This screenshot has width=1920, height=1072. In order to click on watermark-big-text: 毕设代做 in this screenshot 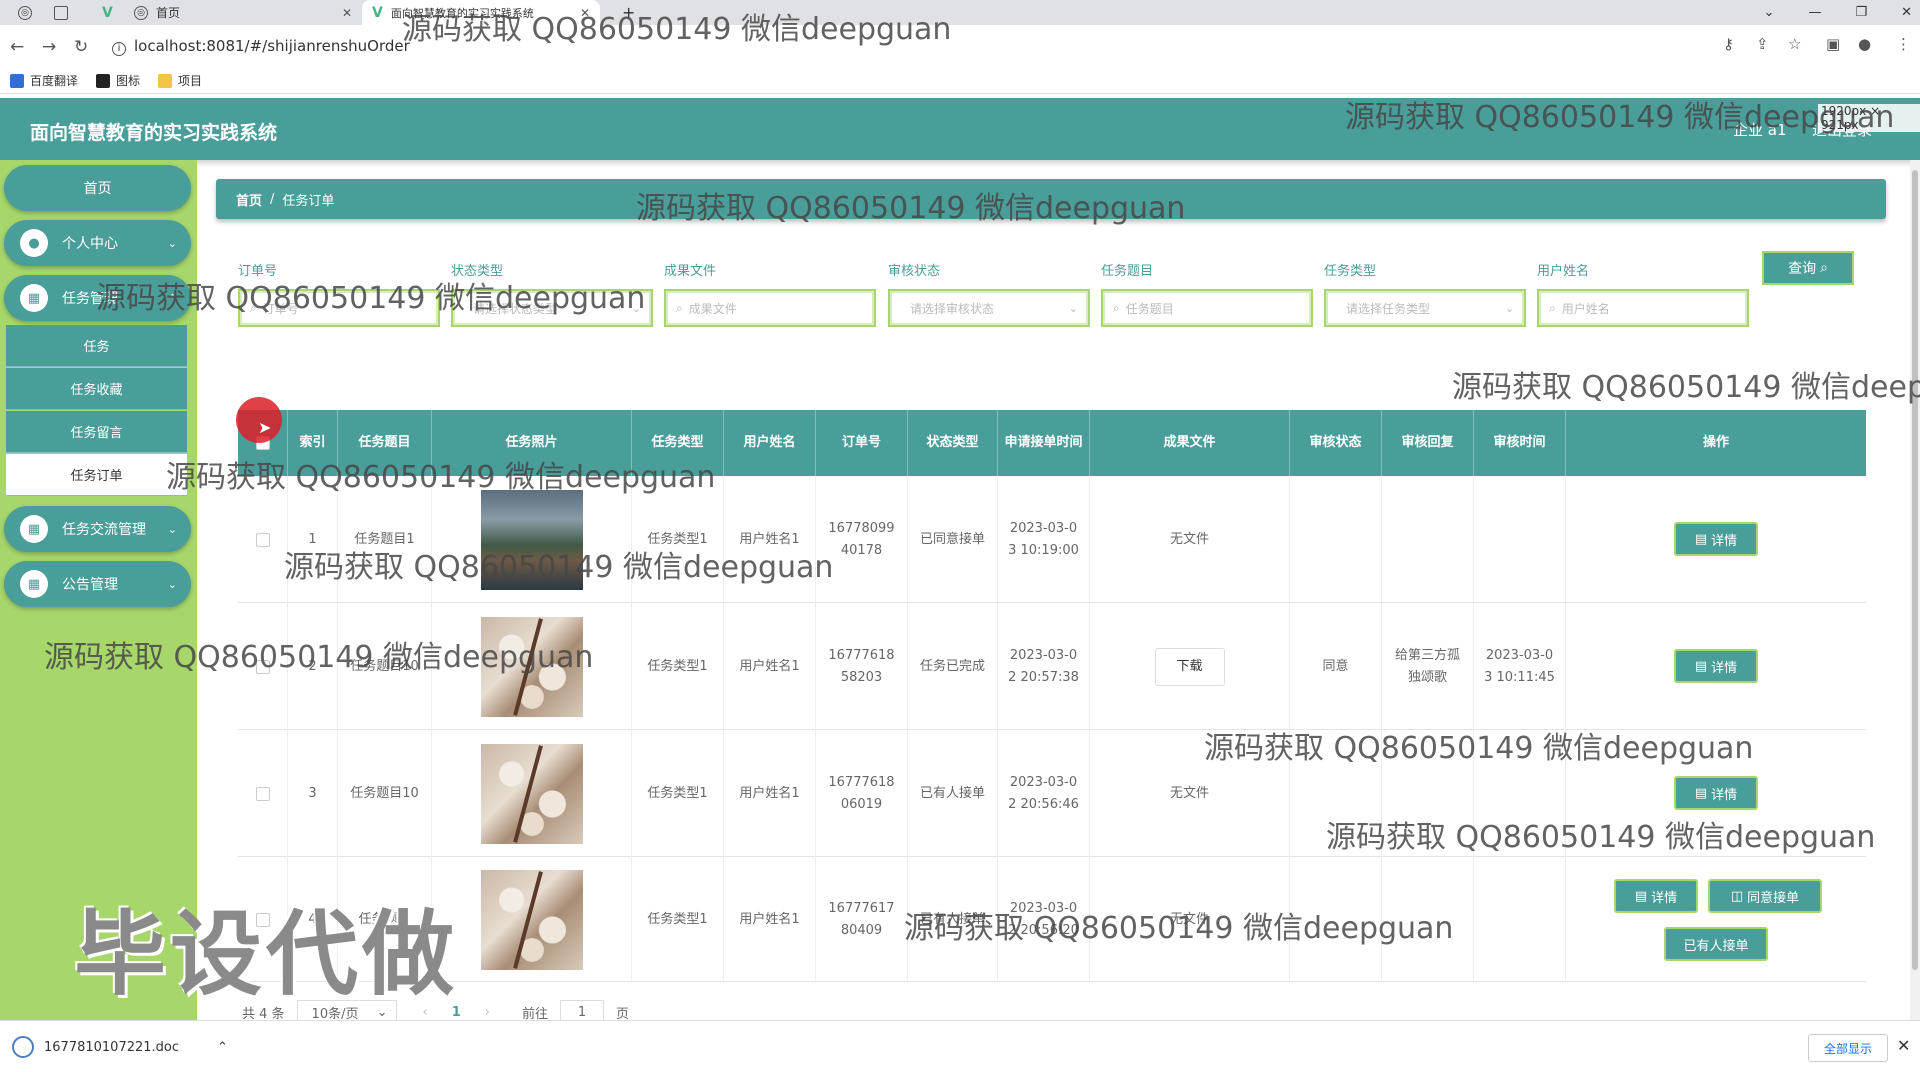, I will do `click(266, 954)`.